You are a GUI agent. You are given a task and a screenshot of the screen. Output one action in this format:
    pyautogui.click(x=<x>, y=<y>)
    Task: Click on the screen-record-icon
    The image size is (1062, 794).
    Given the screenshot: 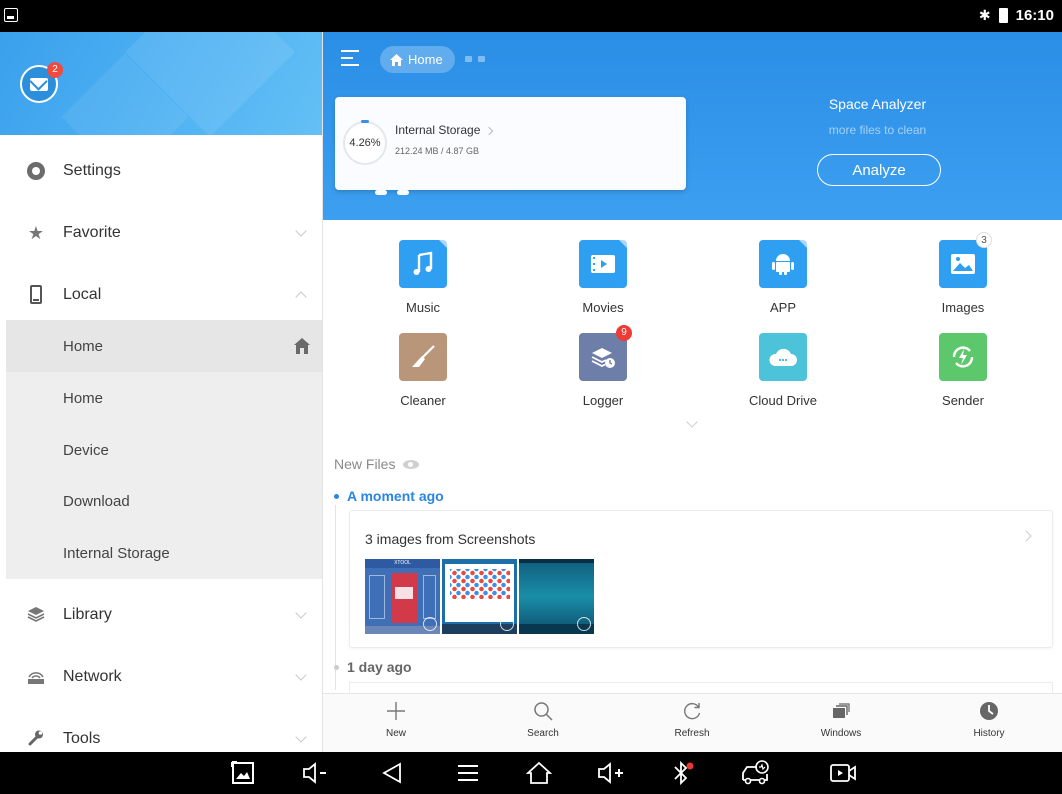 What is the action you would take?
    pyautogui.click(x=843, y=773)
    